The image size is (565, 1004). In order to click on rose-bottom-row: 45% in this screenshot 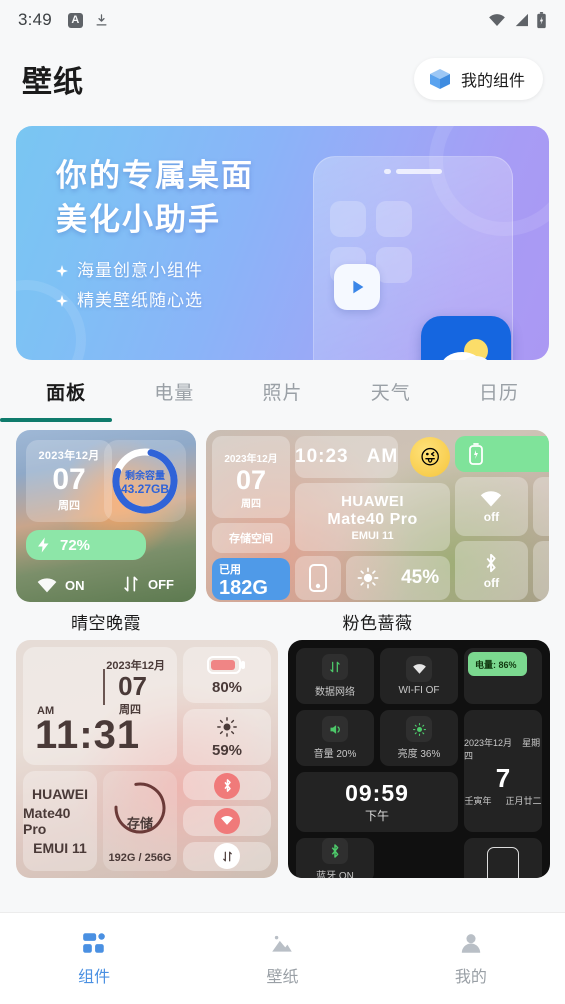, I will do `click(373, 578)`.